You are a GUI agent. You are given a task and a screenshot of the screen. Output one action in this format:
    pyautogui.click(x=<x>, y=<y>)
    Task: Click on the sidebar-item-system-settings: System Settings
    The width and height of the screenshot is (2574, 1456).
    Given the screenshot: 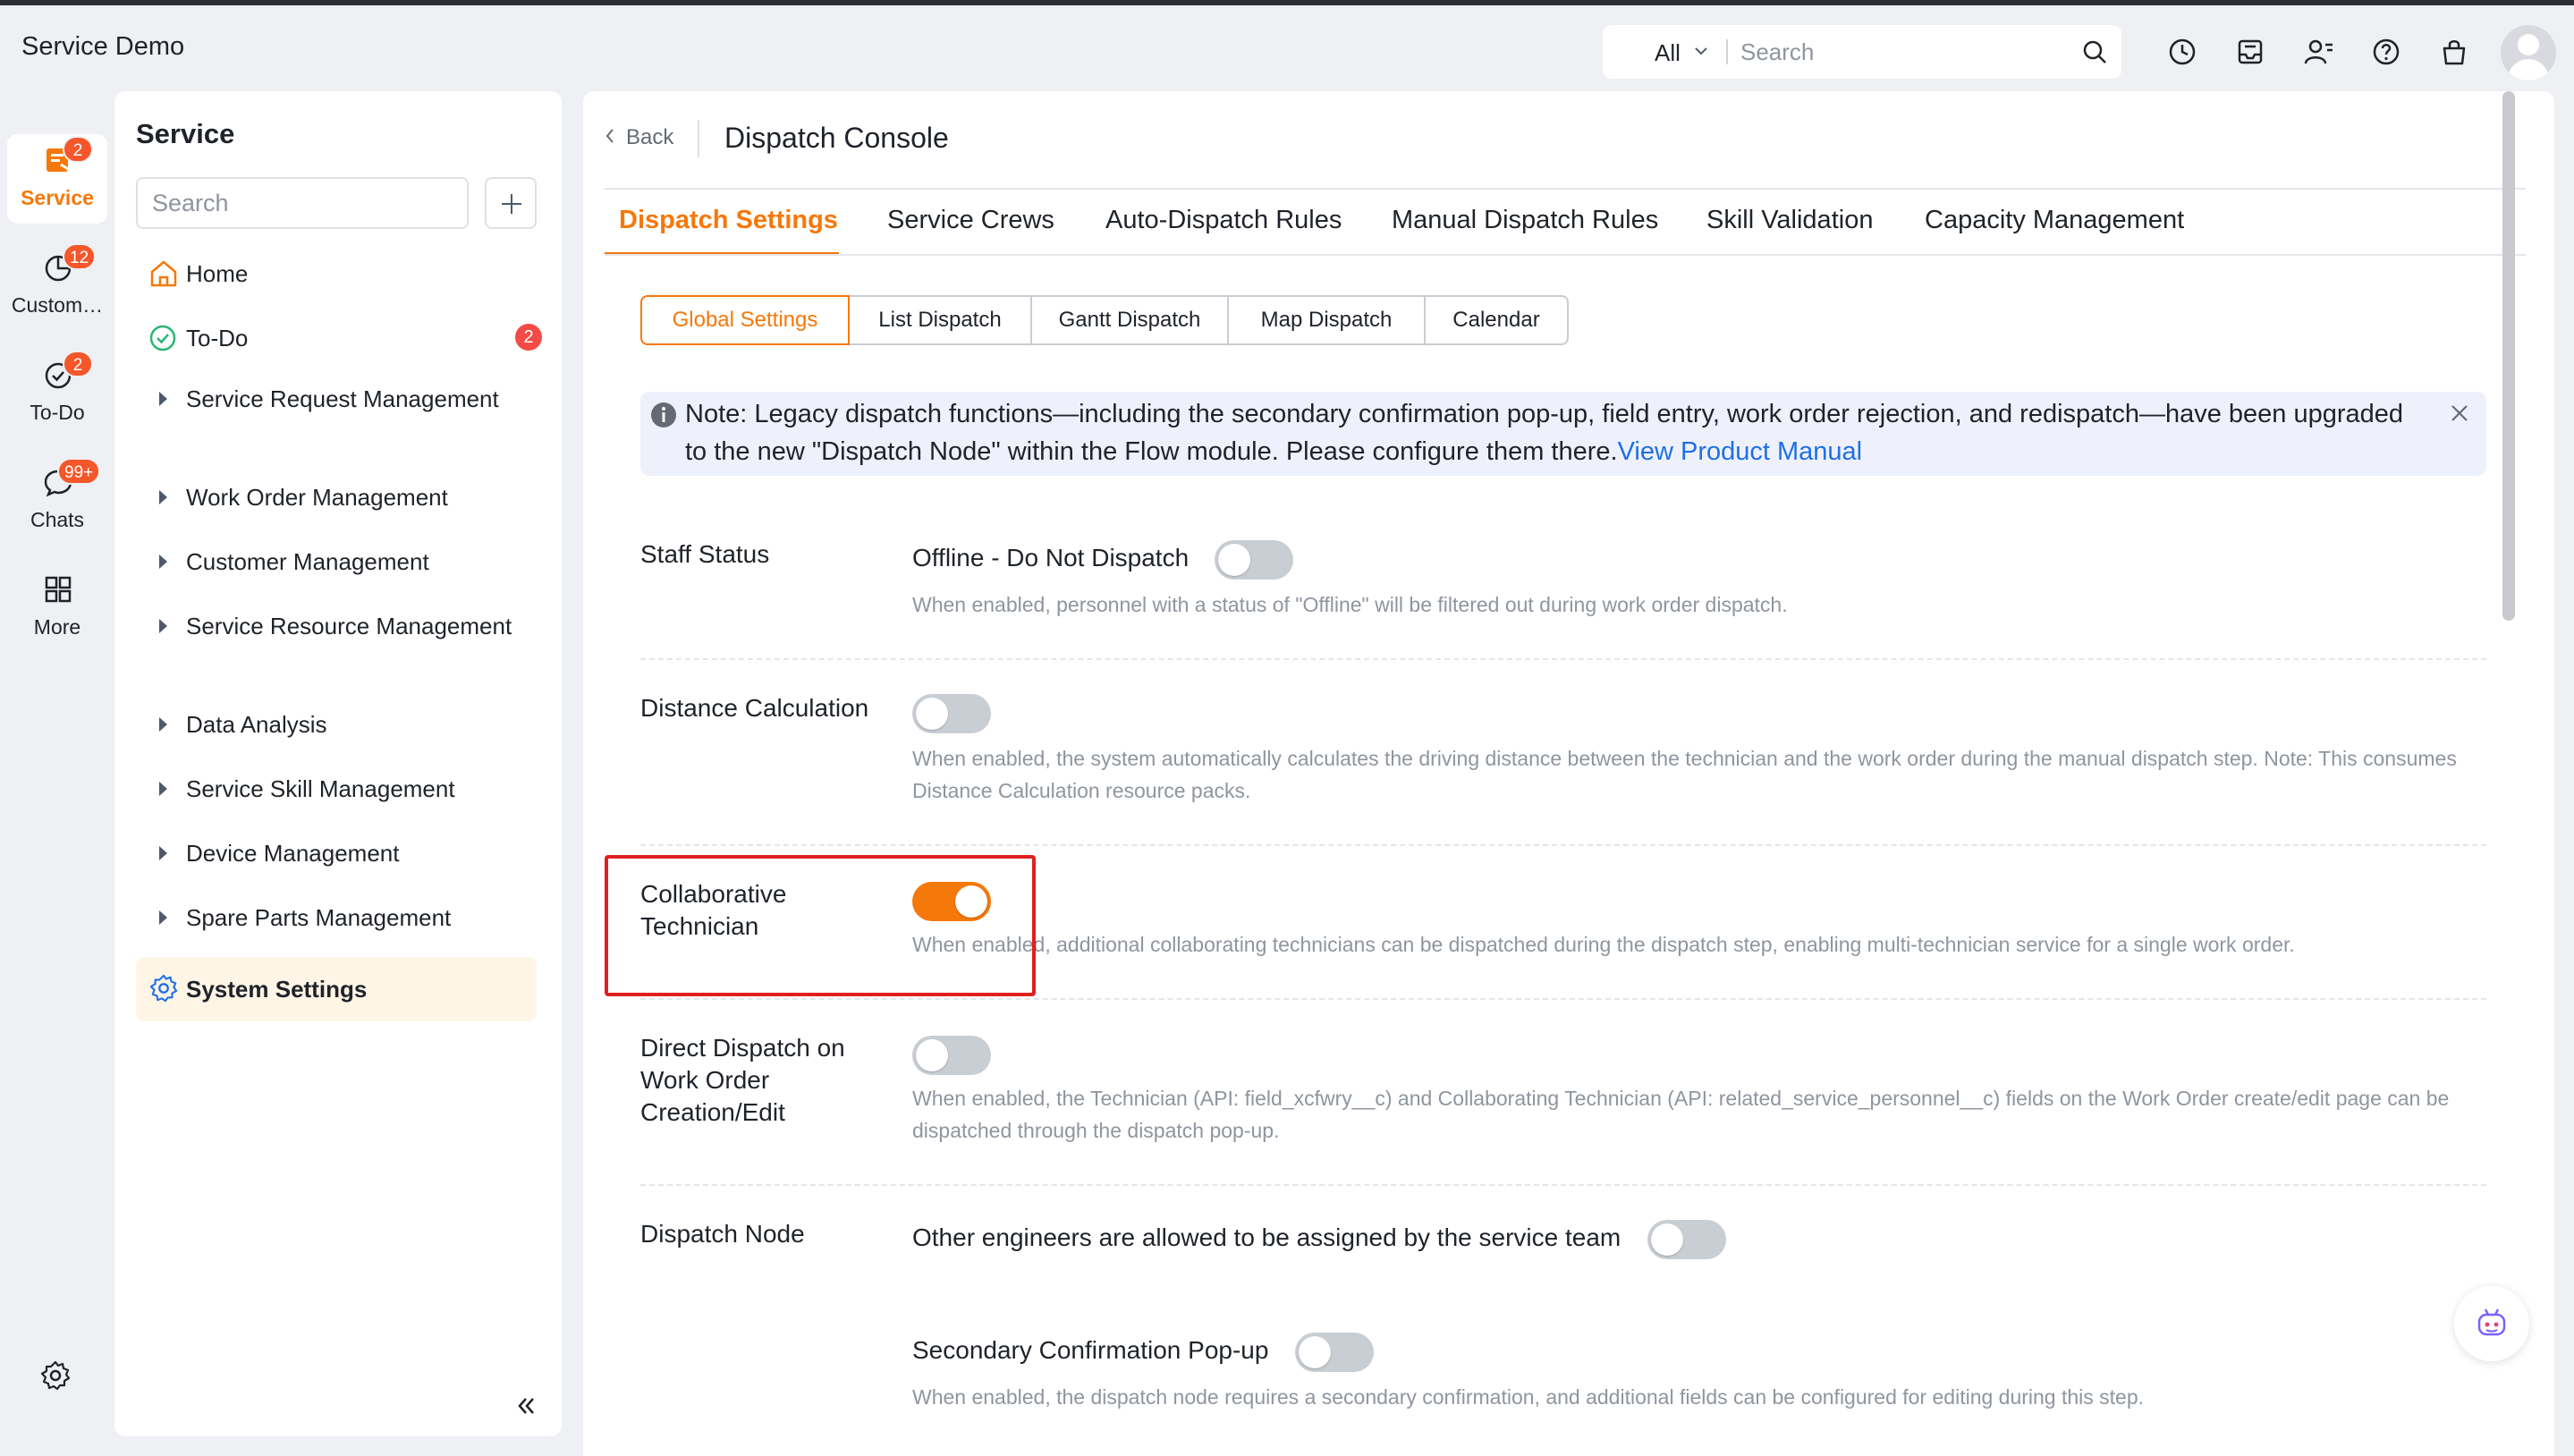 What is the action you would take?
    pyautogui.click(x=336, y=989)
    